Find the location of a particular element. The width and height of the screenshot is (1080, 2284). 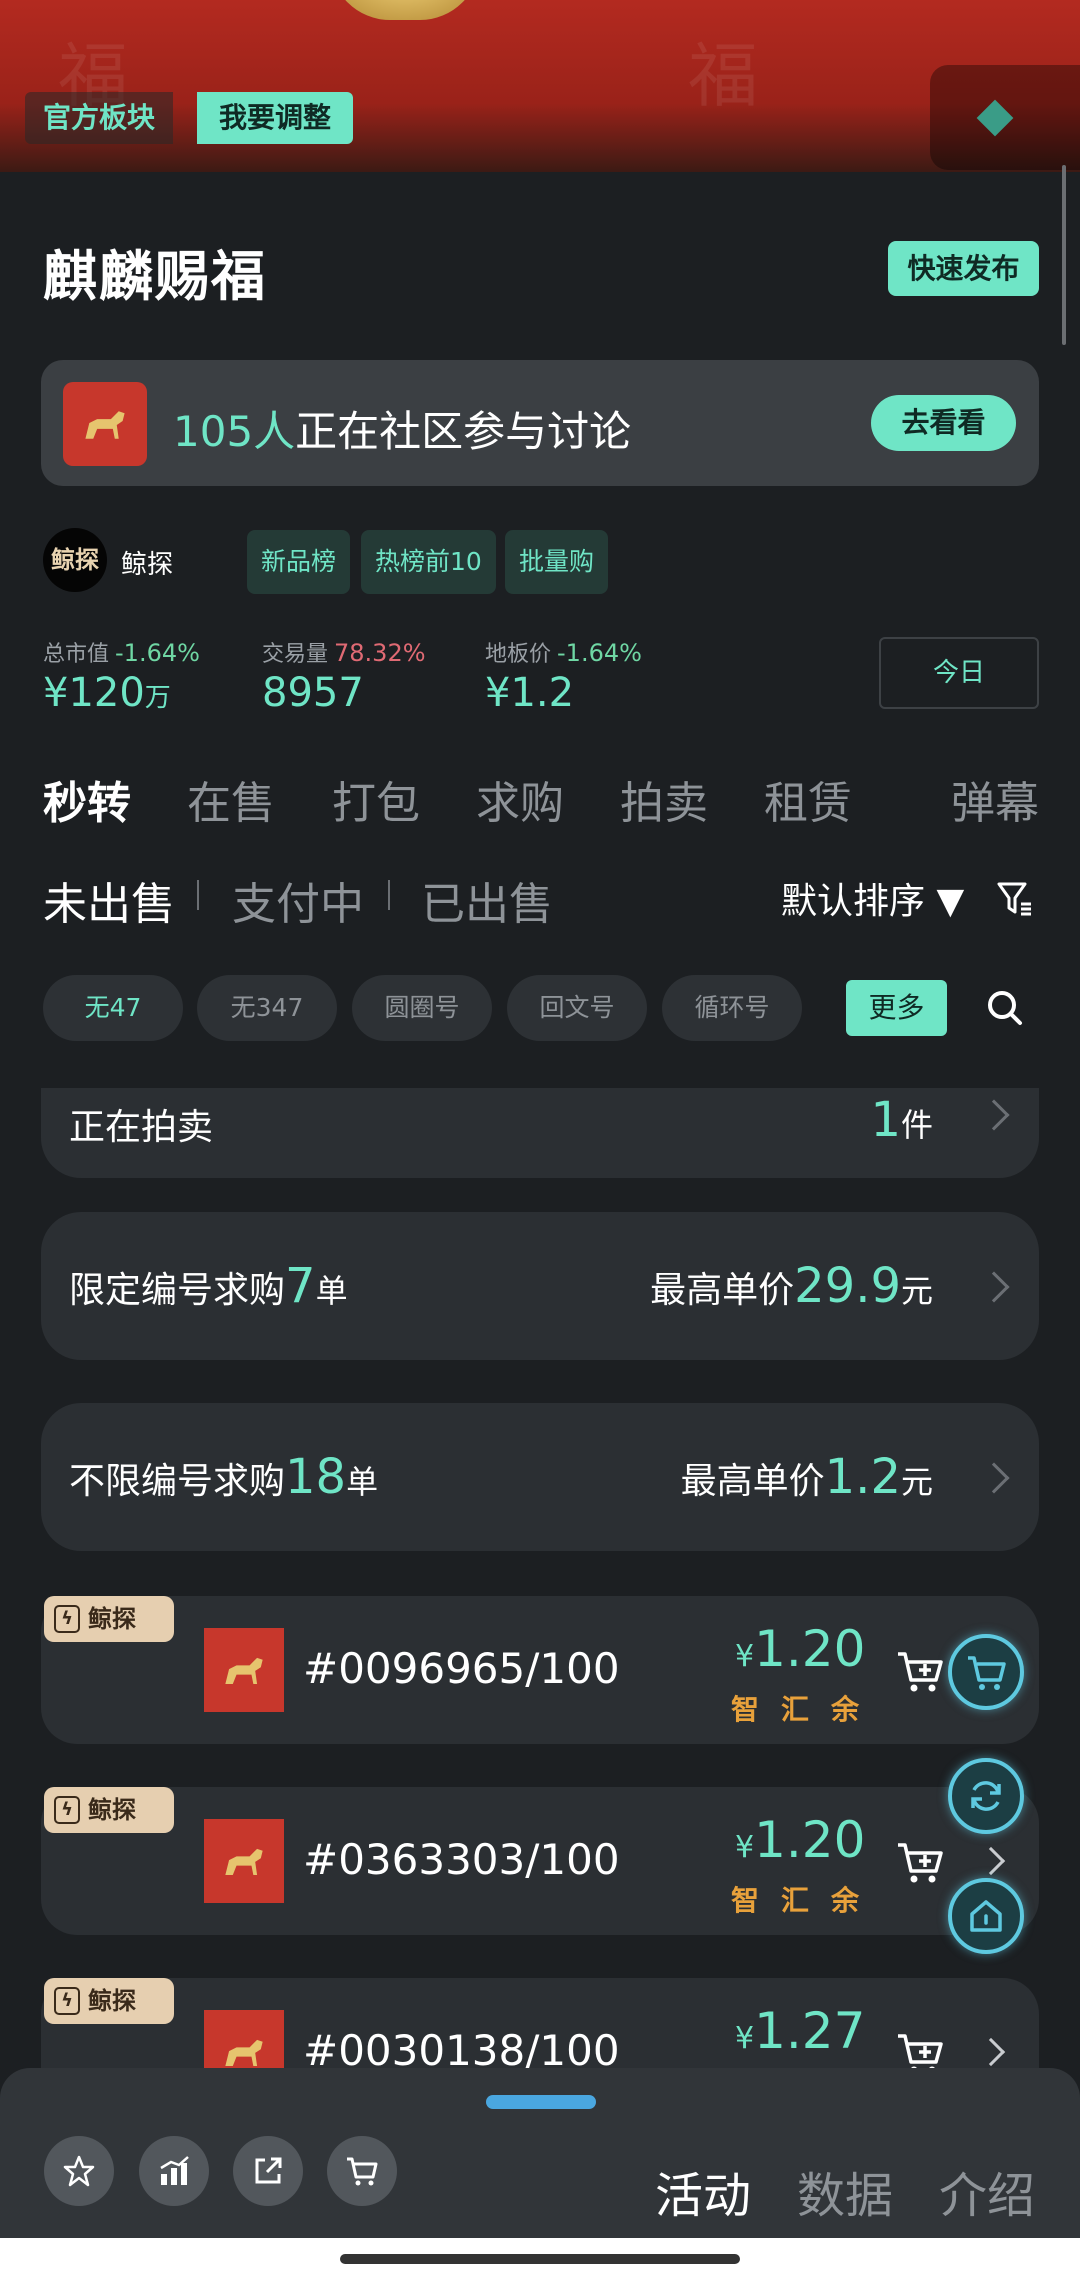

home-indicator is located at coordinates (540, 2259).